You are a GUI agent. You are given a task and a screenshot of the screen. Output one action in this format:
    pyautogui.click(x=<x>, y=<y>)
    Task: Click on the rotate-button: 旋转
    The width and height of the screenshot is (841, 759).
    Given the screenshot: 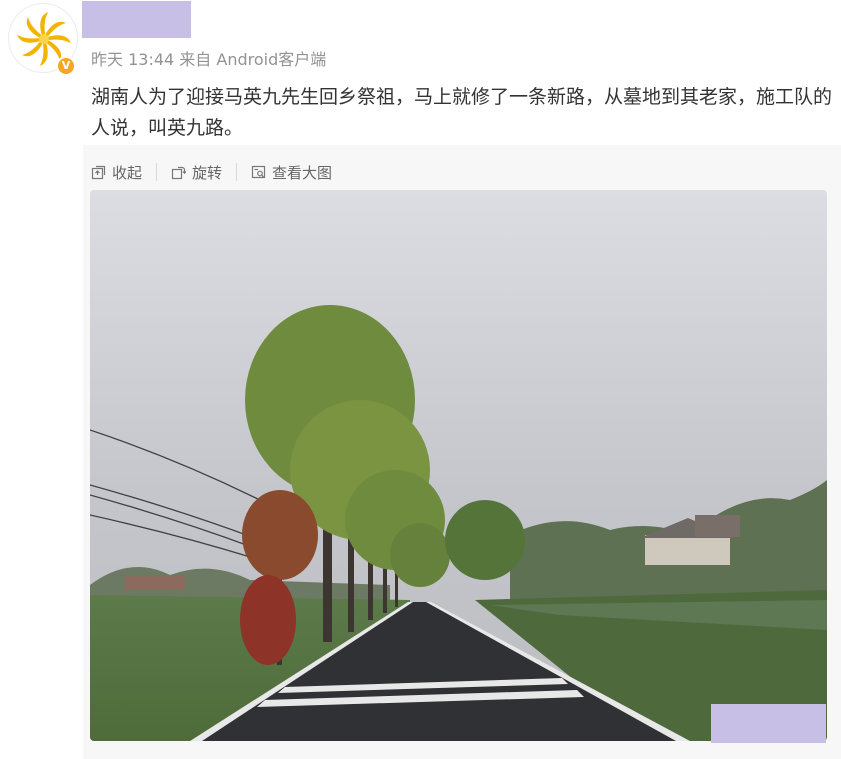 What is the action you would take?
    pyautogui.click(x=196, y=172)
    